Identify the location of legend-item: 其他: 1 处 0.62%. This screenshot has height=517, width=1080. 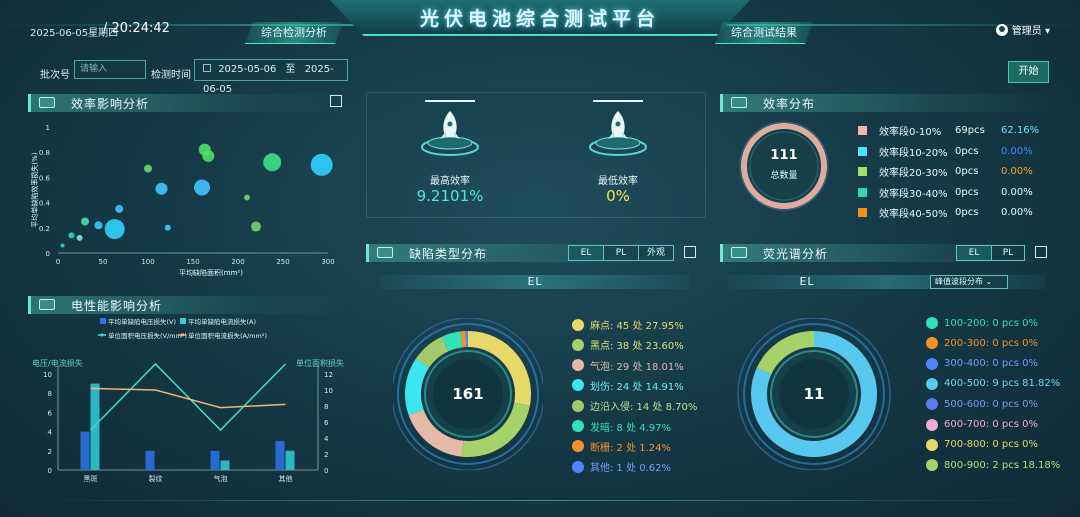
(621, 466).